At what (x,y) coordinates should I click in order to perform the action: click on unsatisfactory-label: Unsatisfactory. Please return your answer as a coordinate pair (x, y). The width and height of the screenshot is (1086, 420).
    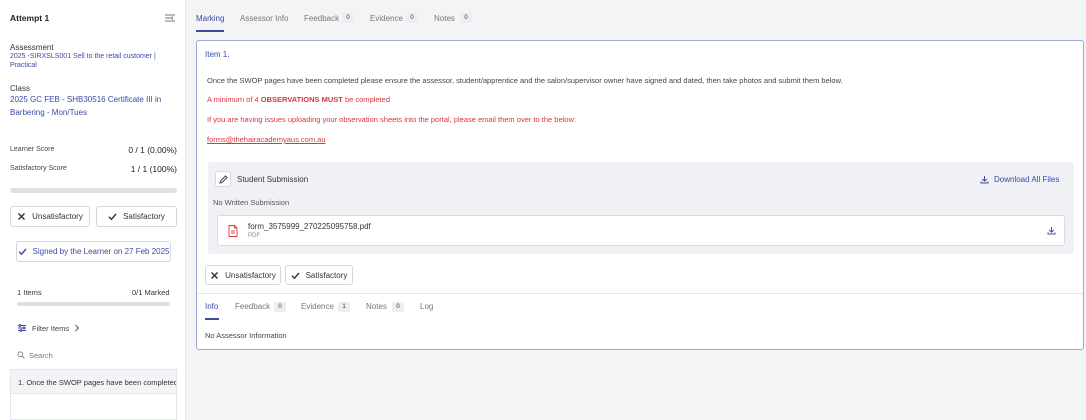
    Looking at the image, I should click on (57, 216).